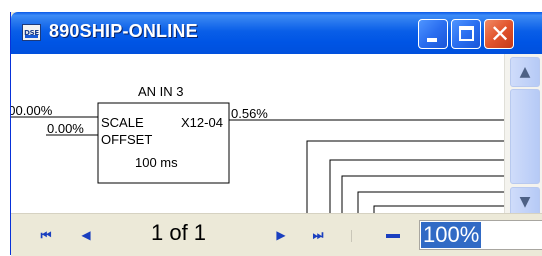 This screenshot has width=542, height=256. I want to click on last-page-icon: ⏭, so click(318, 235).